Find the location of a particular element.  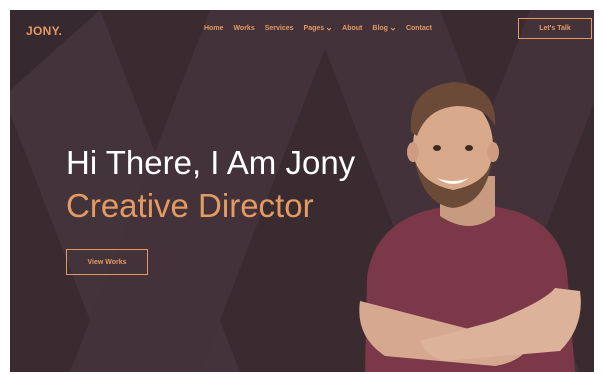

nav-item-contact: Contact is located at coordinates (419, 28).